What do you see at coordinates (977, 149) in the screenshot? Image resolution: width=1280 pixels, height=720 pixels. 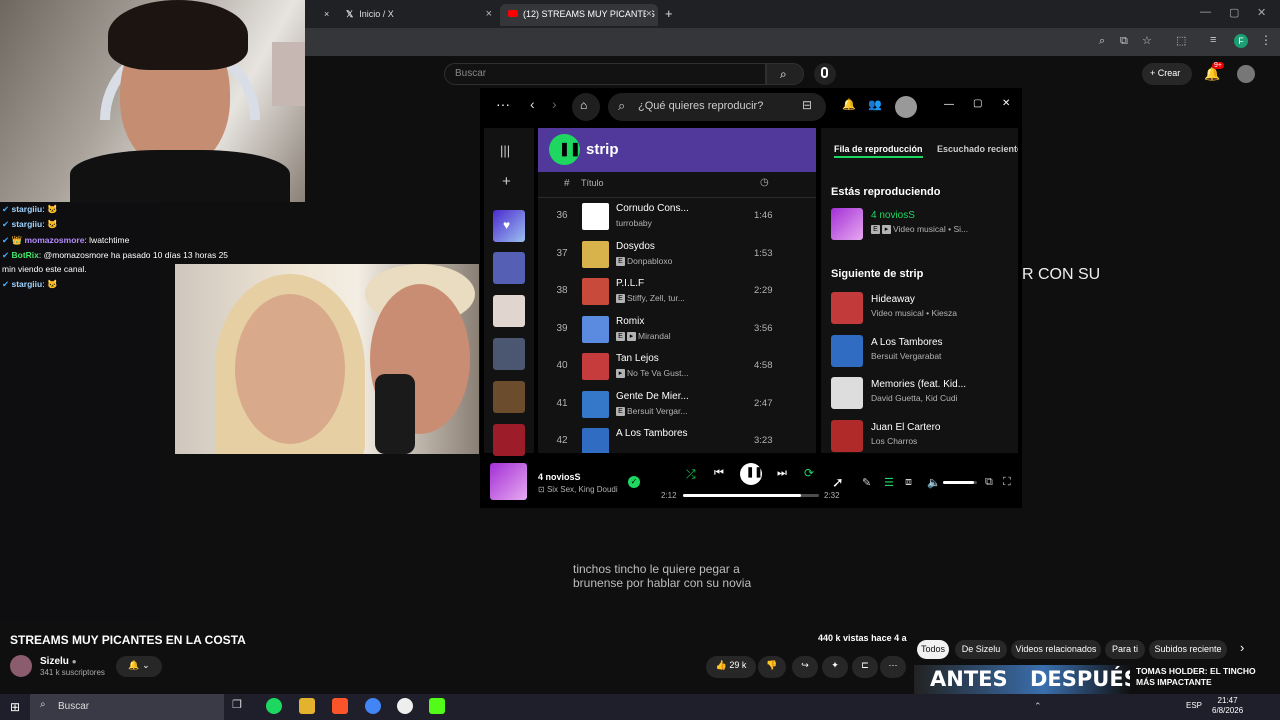 I see `tab-recent: Escuchado reciente` at bounding box center [977, 149].